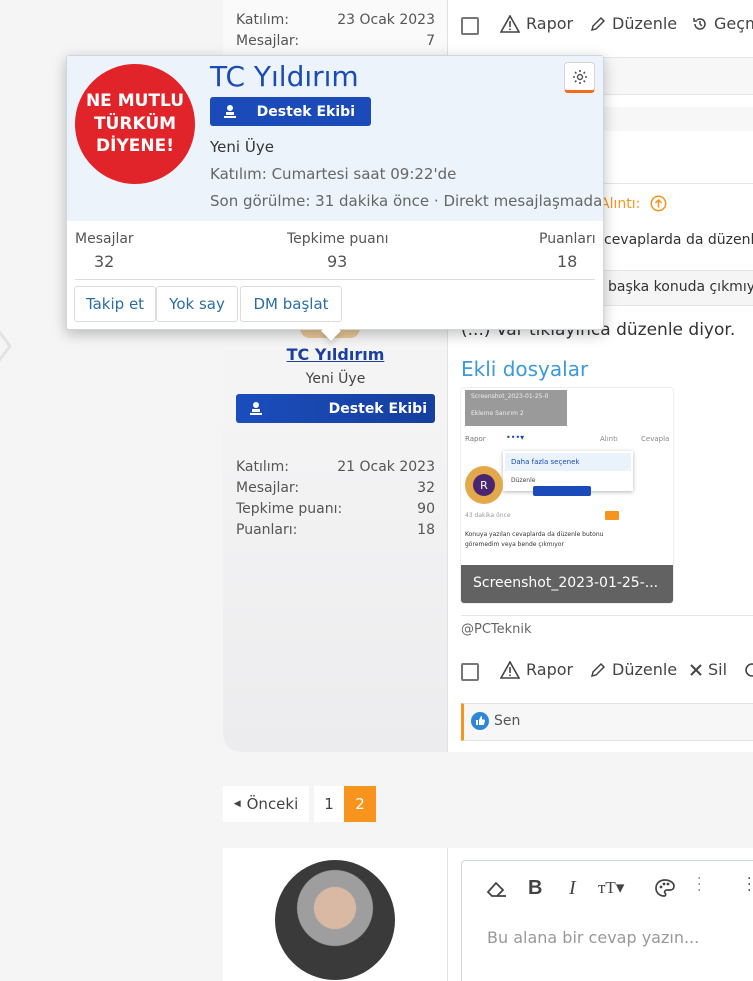 The image size is (753, 981). Describe the element at coordinates (6, 346) in the screenshot. I see `chevron-right-icon` at that location.